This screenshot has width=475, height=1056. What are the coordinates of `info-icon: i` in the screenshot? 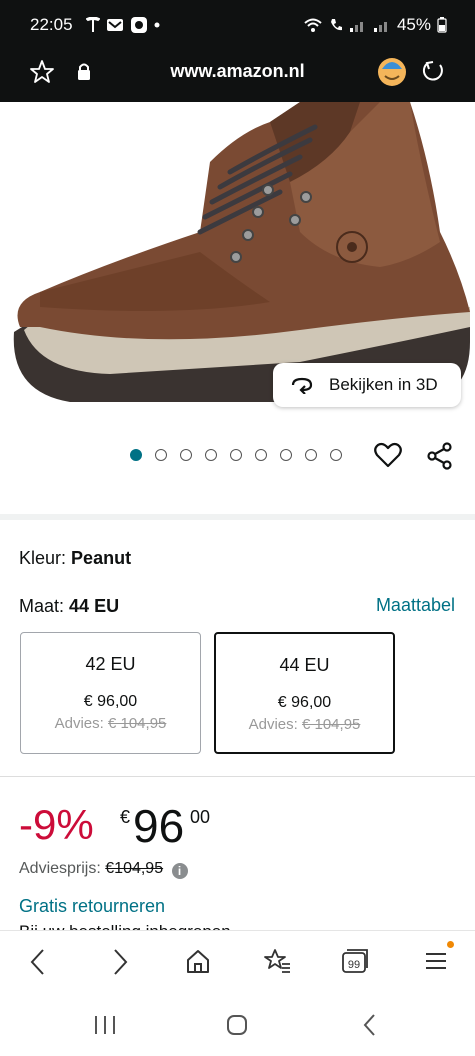 It's located at (179, 871).